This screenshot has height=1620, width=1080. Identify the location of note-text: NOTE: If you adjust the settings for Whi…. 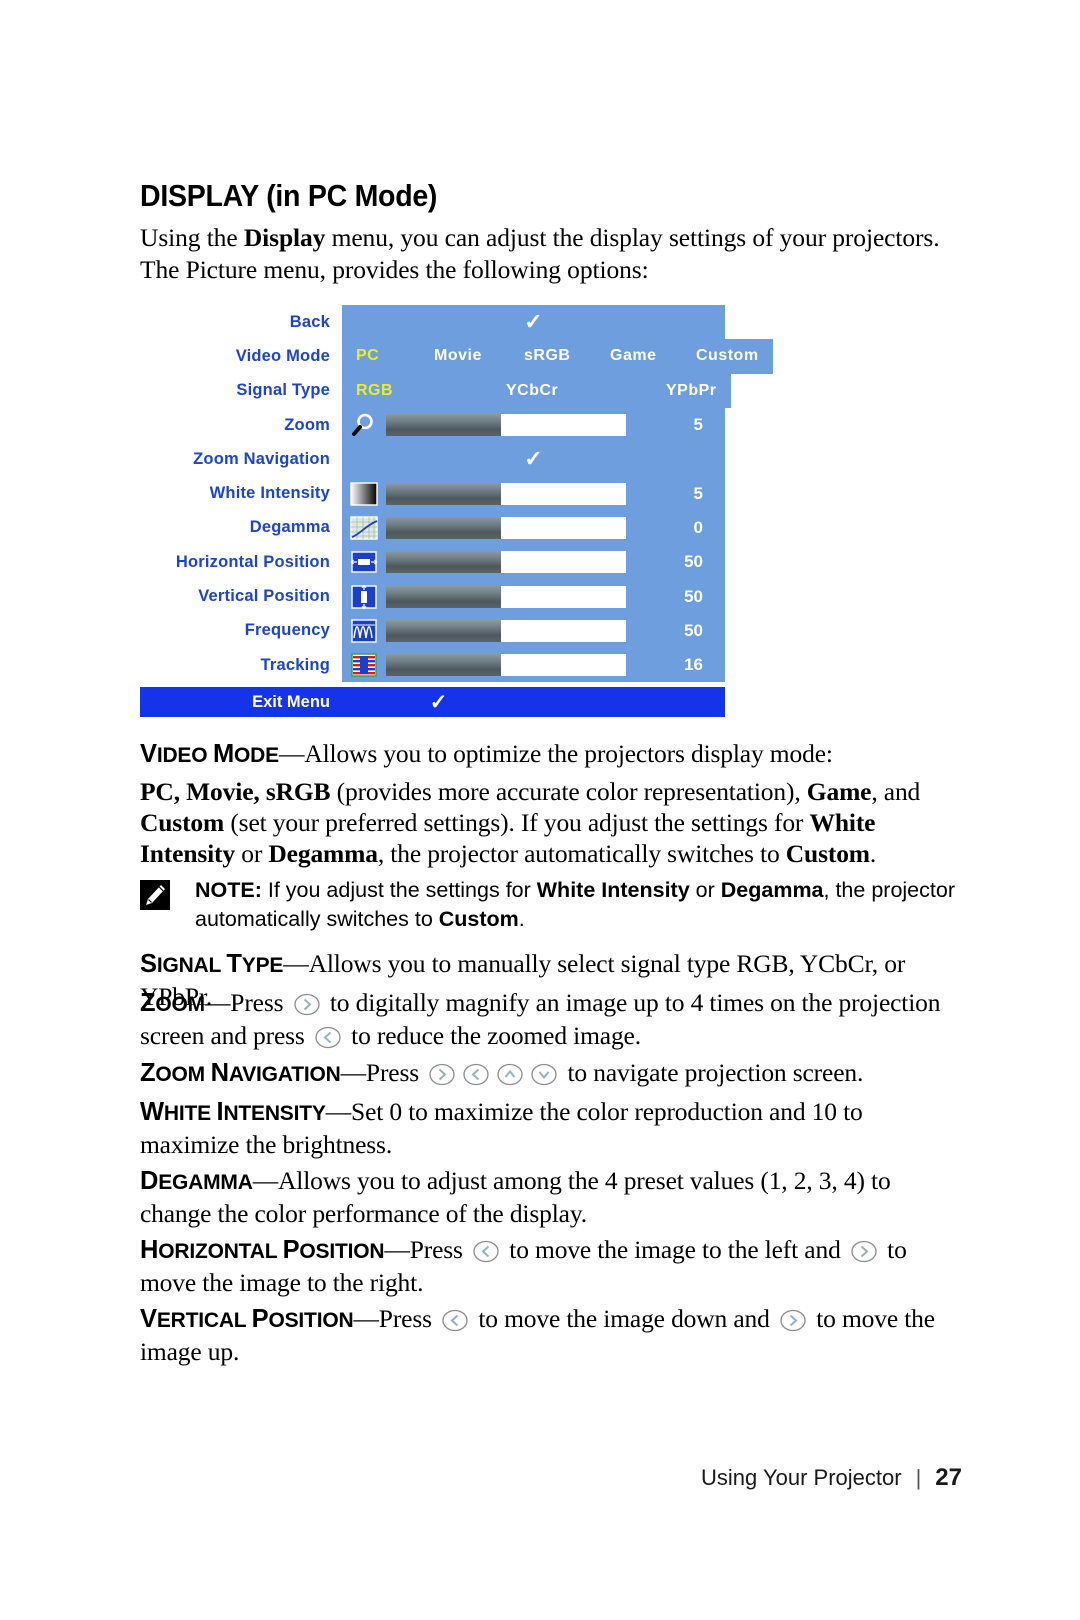
(578, 905).